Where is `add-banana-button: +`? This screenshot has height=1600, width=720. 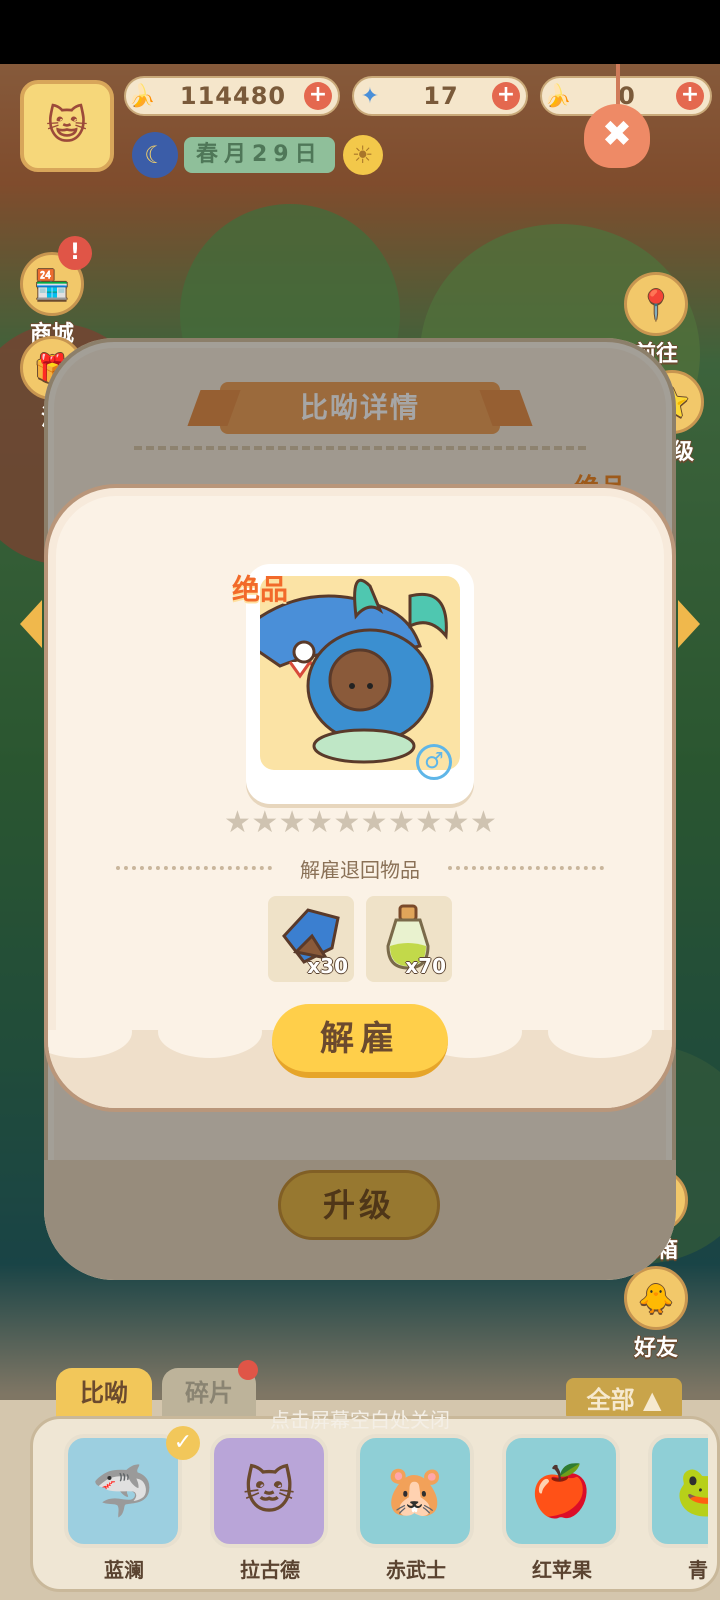 add-banana-button: + is located at coordinates (318, 96).